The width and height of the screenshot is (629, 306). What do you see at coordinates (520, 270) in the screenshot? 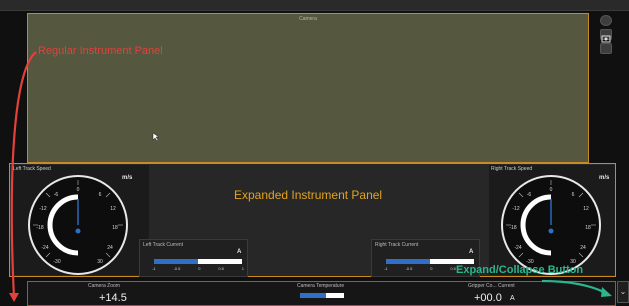
I see `expand-collapse-annotation: Expand/Collapse Button` at bounding box center [520, 270].